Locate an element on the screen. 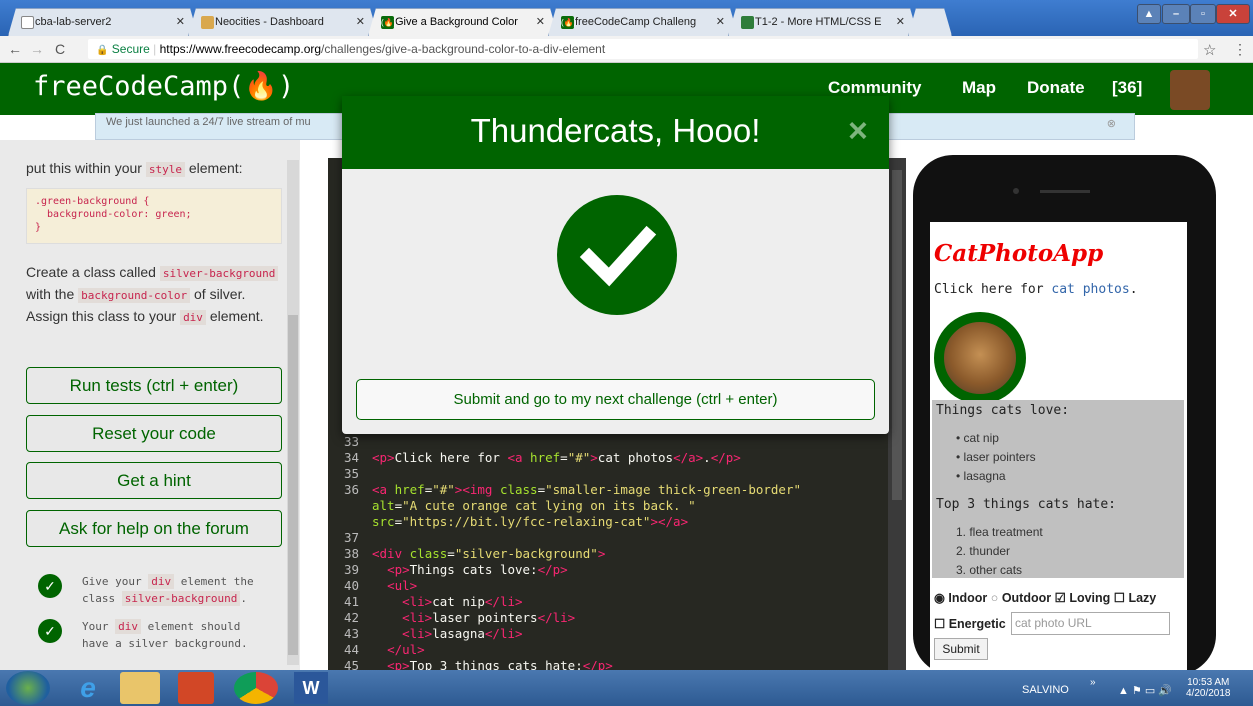 This screenshot has height=706, width=1253. checkbox-loving: ☑ is located at coordinates (1060, 598).